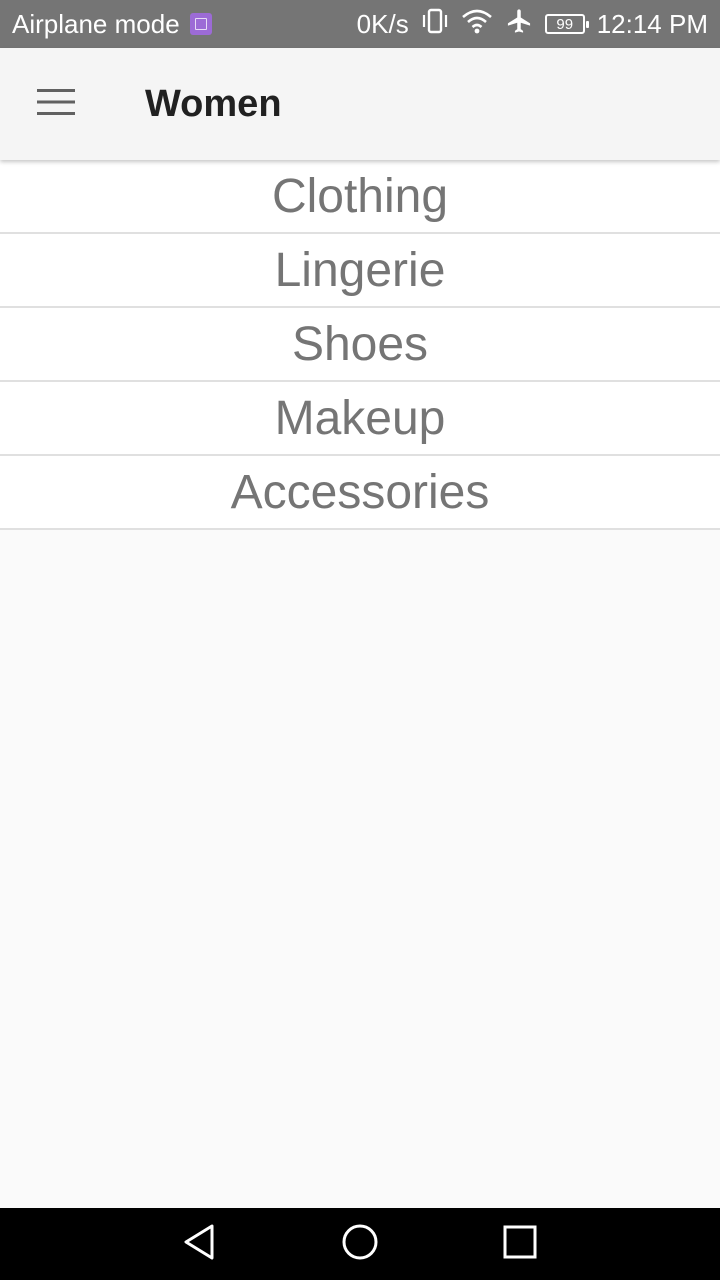 This screenshot has height=1280, width=720. Describe the element at coordinates (213, 103) in the screenshot. I see `page-title: Women` at that location.